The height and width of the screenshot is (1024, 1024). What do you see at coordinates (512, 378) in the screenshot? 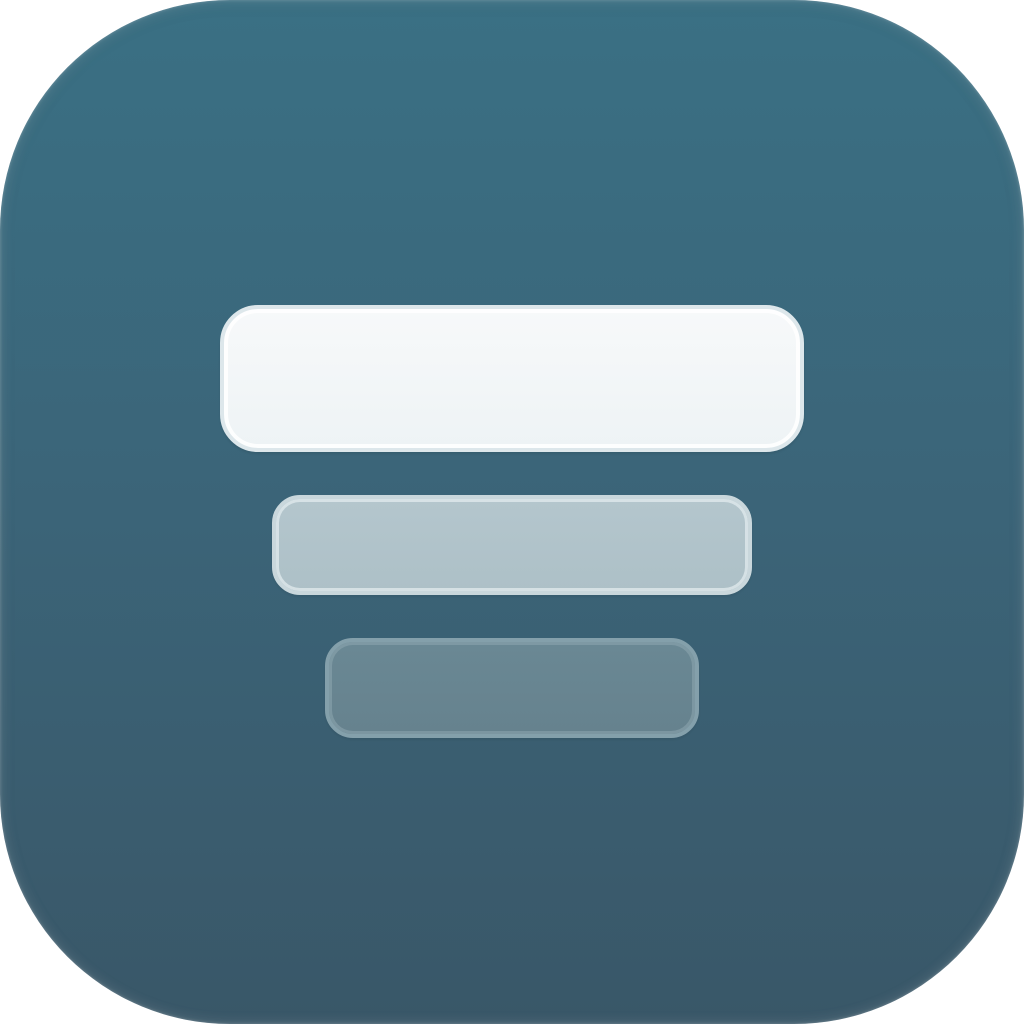
I see `top-bar-icon` at bounding box center [512, 378].